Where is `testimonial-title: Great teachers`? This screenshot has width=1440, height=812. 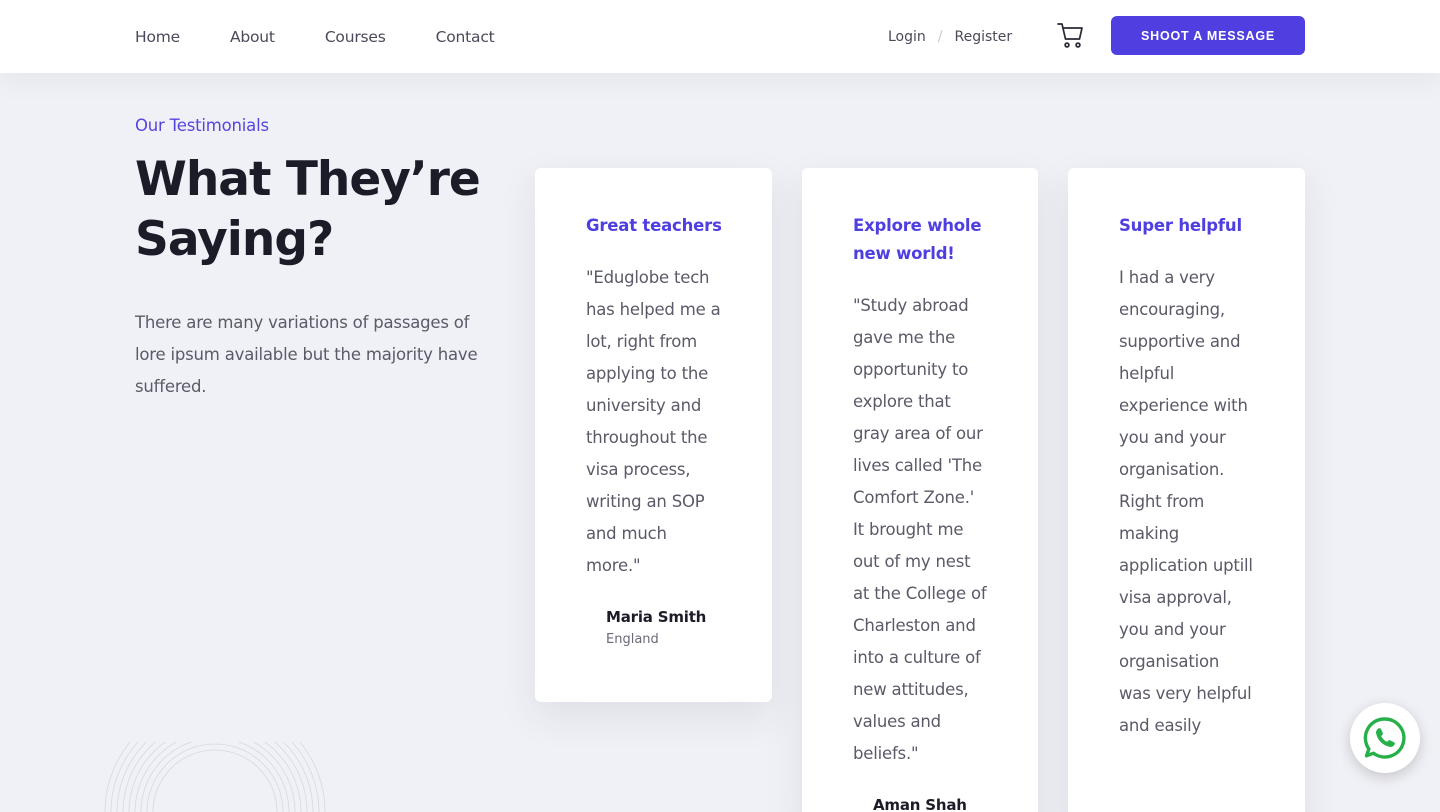
testimonial-title: Great teachers is located at coordinates (654, 225).